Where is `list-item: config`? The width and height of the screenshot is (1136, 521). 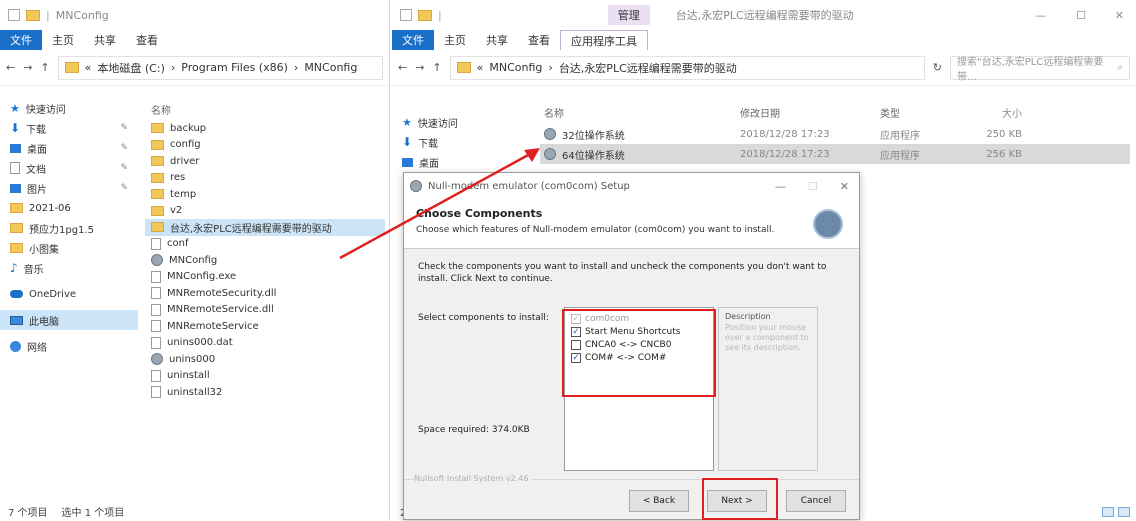 list-item: config is located at coordinates (265, 145).